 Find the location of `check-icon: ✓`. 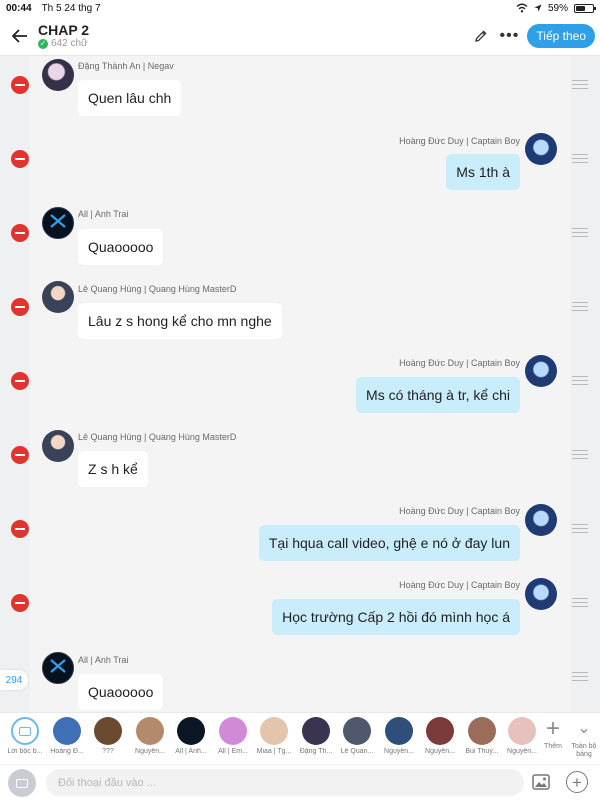

check-icon: ✓ is located at coordinates (43, 43).